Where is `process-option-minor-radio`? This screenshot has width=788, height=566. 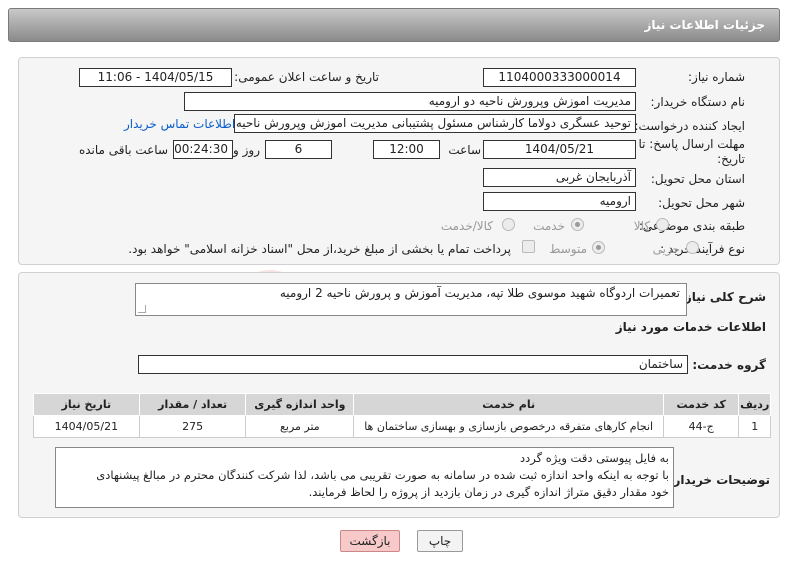 process-option-minor-radio is located at coordinates (692, 247).